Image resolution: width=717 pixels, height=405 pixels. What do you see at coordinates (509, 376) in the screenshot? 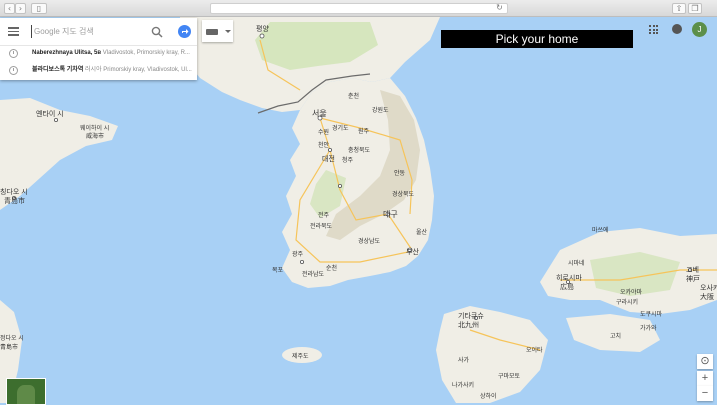
I see `map-label-kumamoto: 구마모토` at bounding box center [509, 376].